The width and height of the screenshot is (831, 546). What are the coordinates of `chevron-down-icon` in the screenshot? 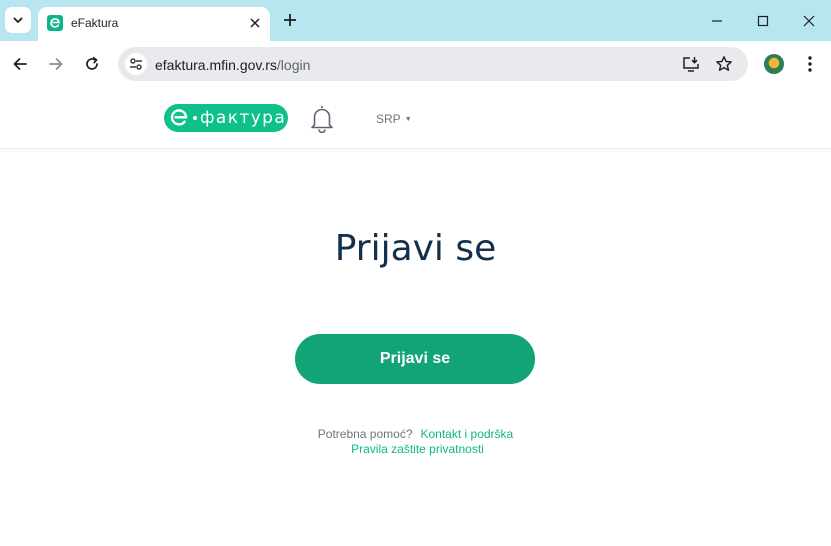 It's located at (18, 20).